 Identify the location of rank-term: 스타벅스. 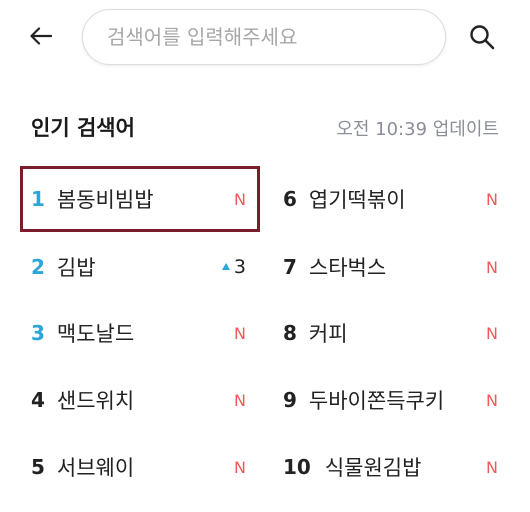
(347, 268).